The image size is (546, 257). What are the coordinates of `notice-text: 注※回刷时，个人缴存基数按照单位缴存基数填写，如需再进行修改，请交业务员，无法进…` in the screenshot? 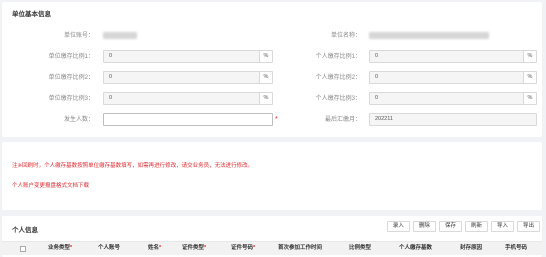 It's located at (133, 166).